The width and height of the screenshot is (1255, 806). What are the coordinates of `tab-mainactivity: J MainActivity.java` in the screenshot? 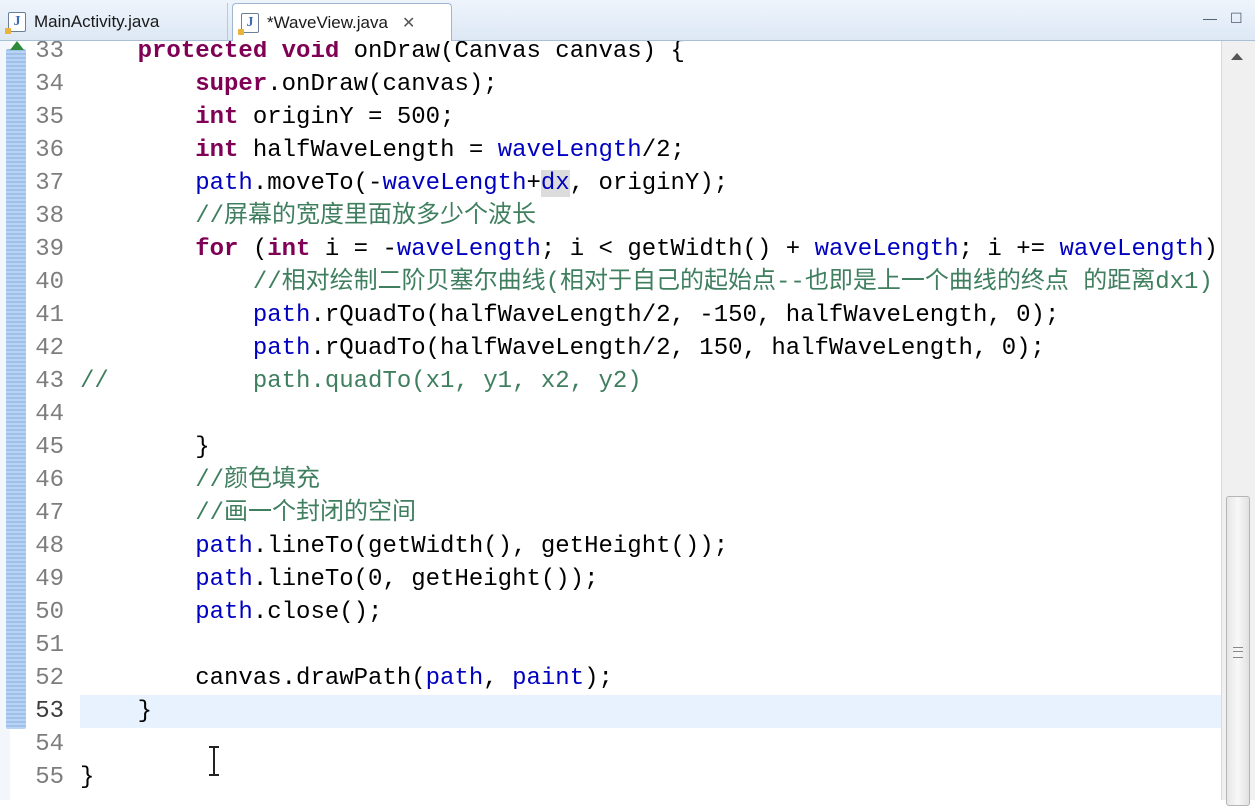 It's located at (114, 22).